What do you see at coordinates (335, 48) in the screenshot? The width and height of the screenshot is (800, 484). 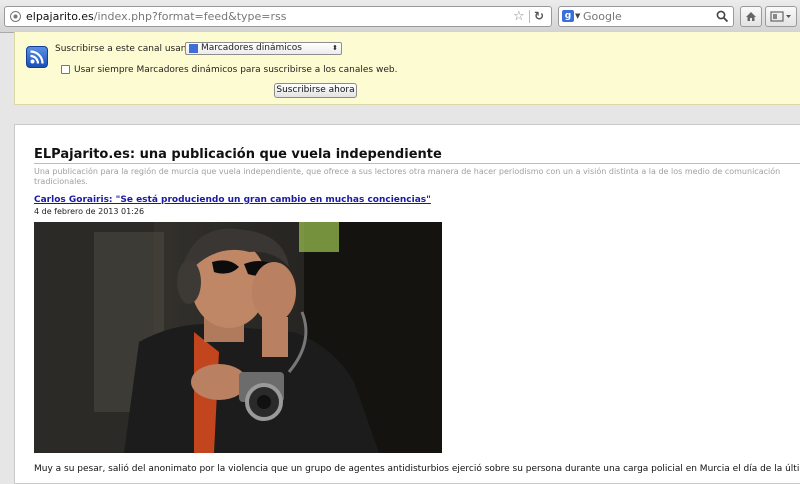 I see `select-arrows-icon: ⬍` at bounding box center [335, 48].